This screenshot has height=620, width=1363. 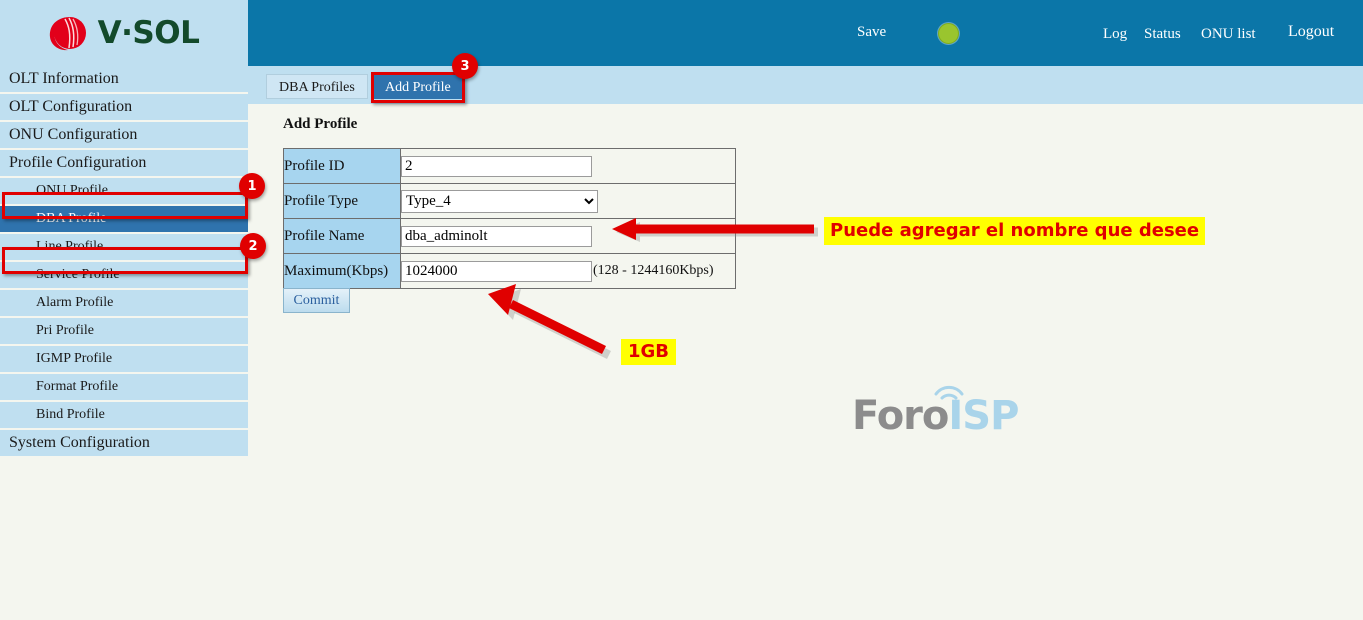 I want to click on profile-name-input, so click(x=496, y=236).